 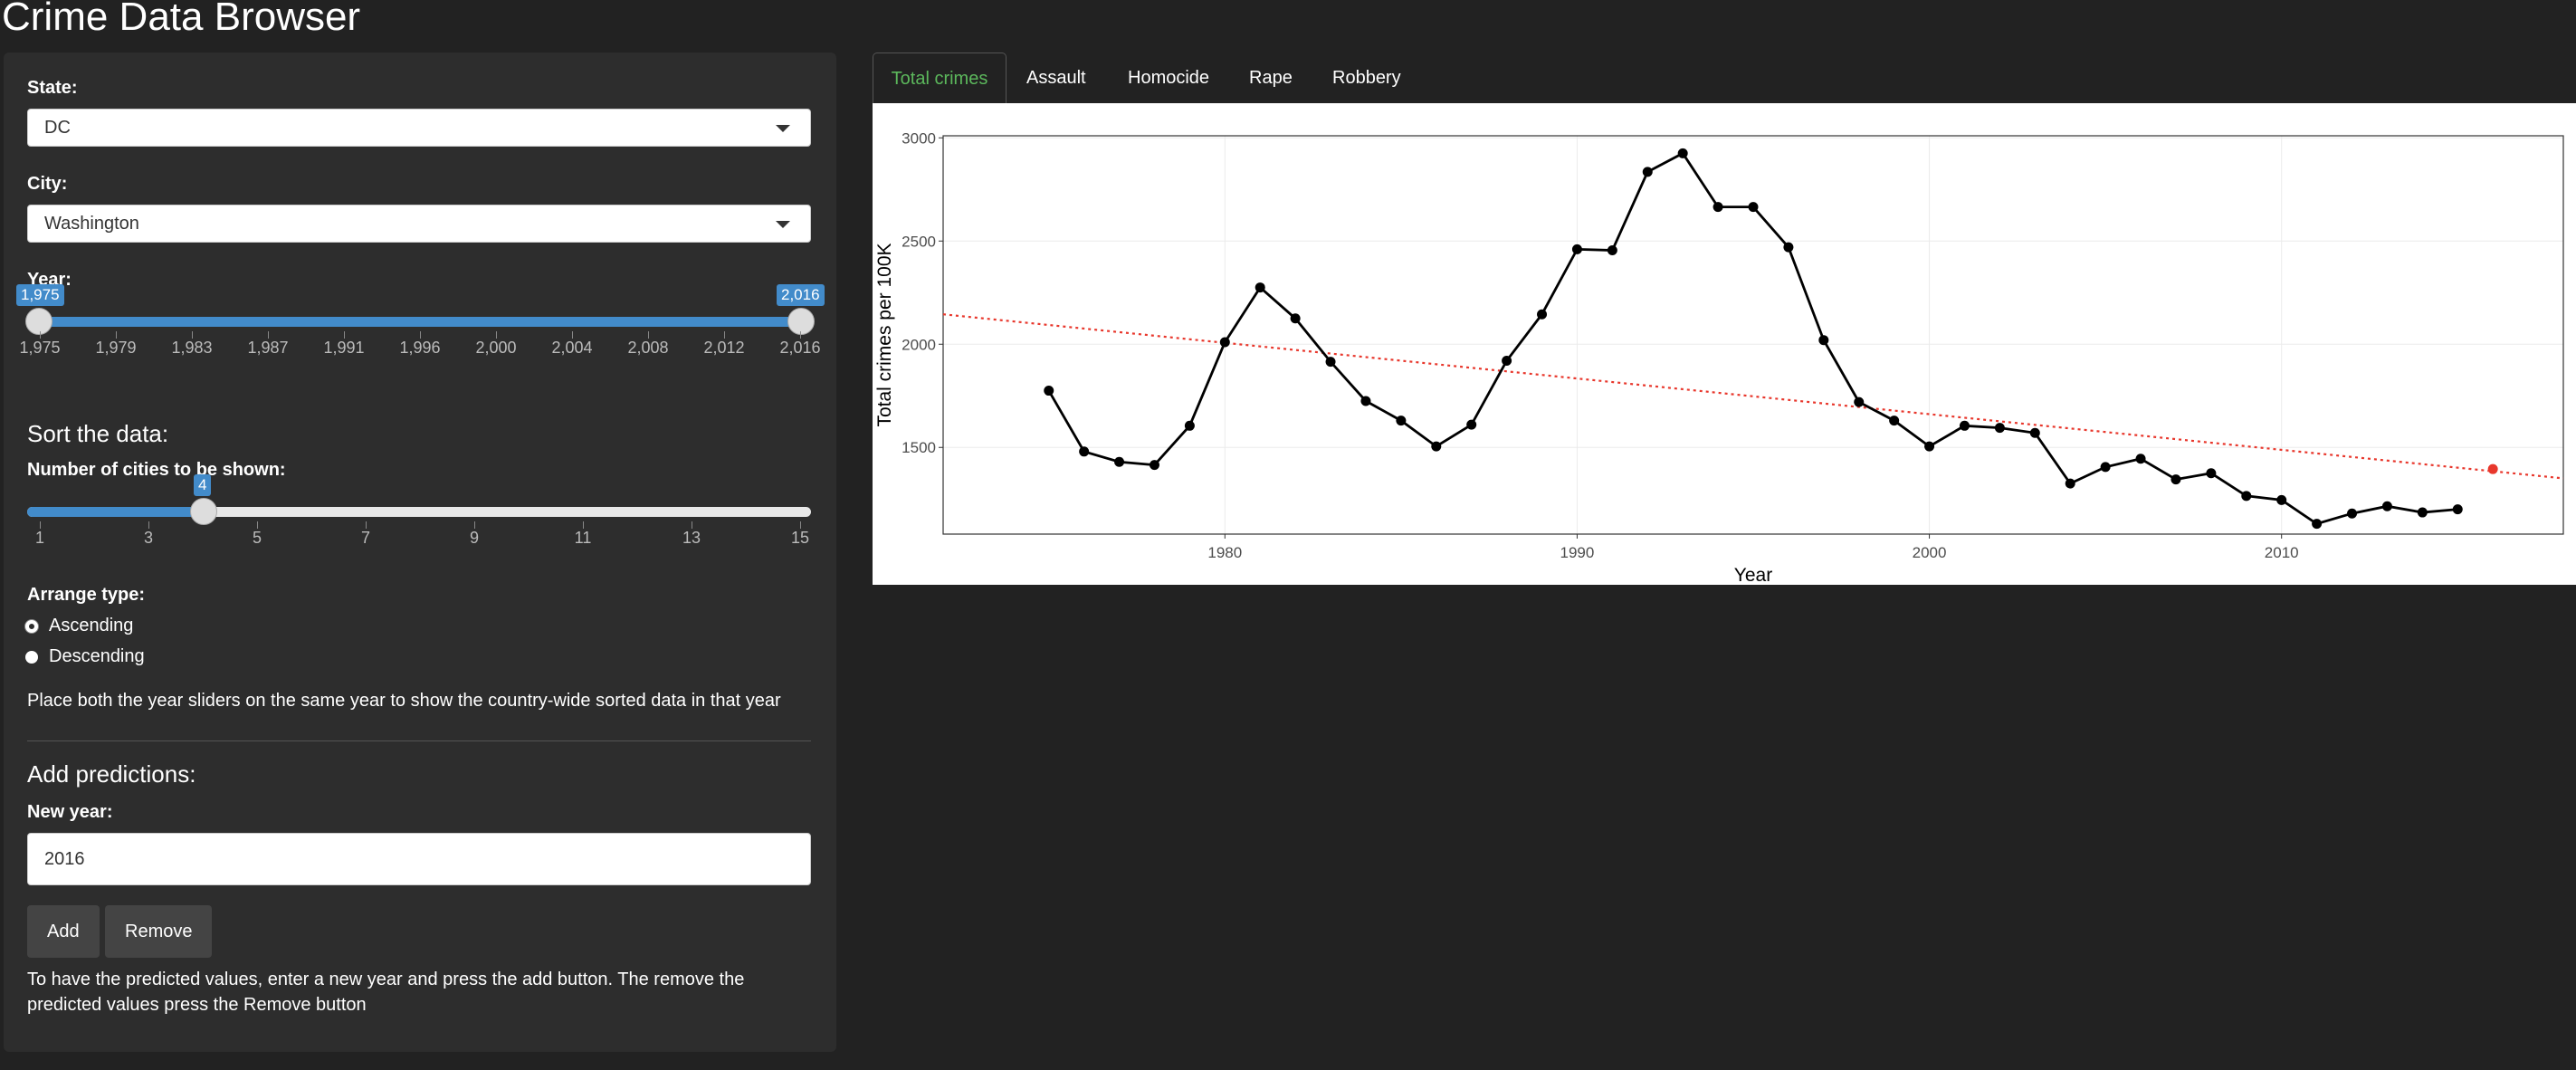 What do you see at coordinates (1169, 78) in the screenshot?
I see `tab-homocide: Homocide` at bounding box center [1169, 78].